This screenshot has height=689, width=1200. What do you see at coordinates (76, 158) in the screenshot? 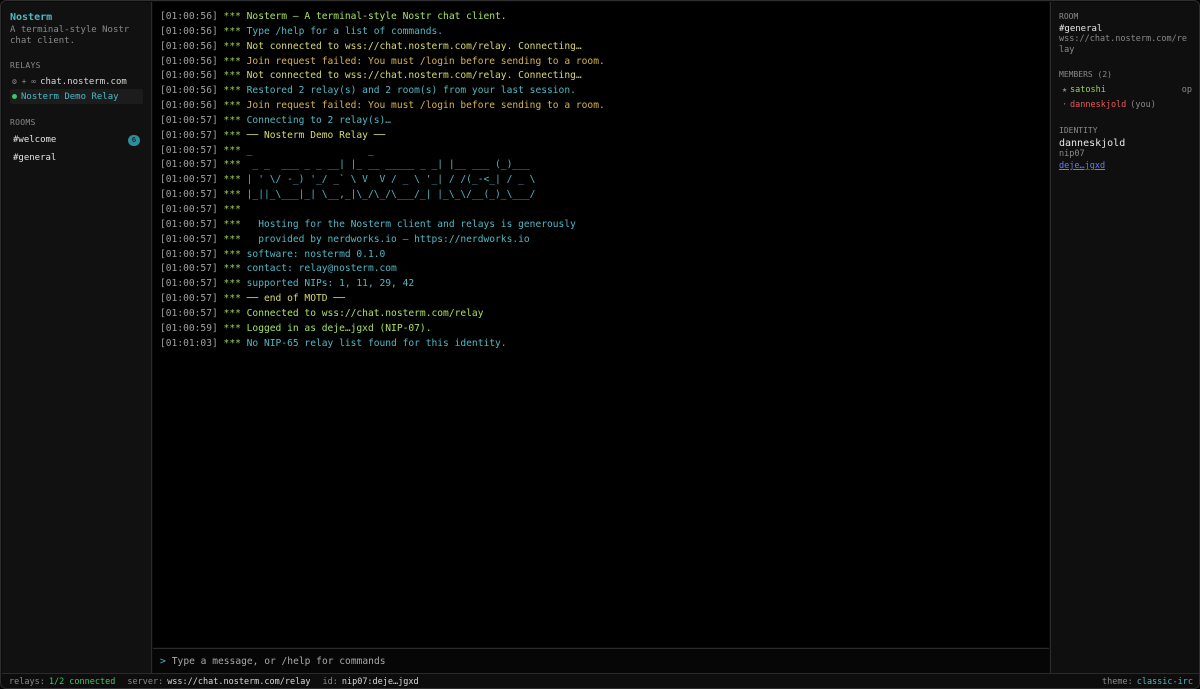
I see `room-item-general: #general` at bounding box center [76, 158].